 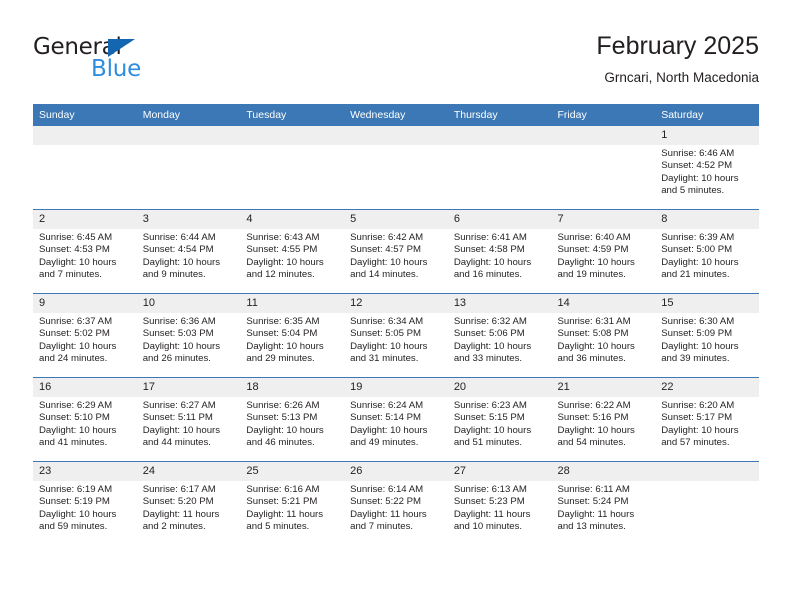 What do you see at coordinates (73, 359) in the screenshot?
I see `daylight-duration-line2: and 24 minutes.` at bounding box center [73, 359].